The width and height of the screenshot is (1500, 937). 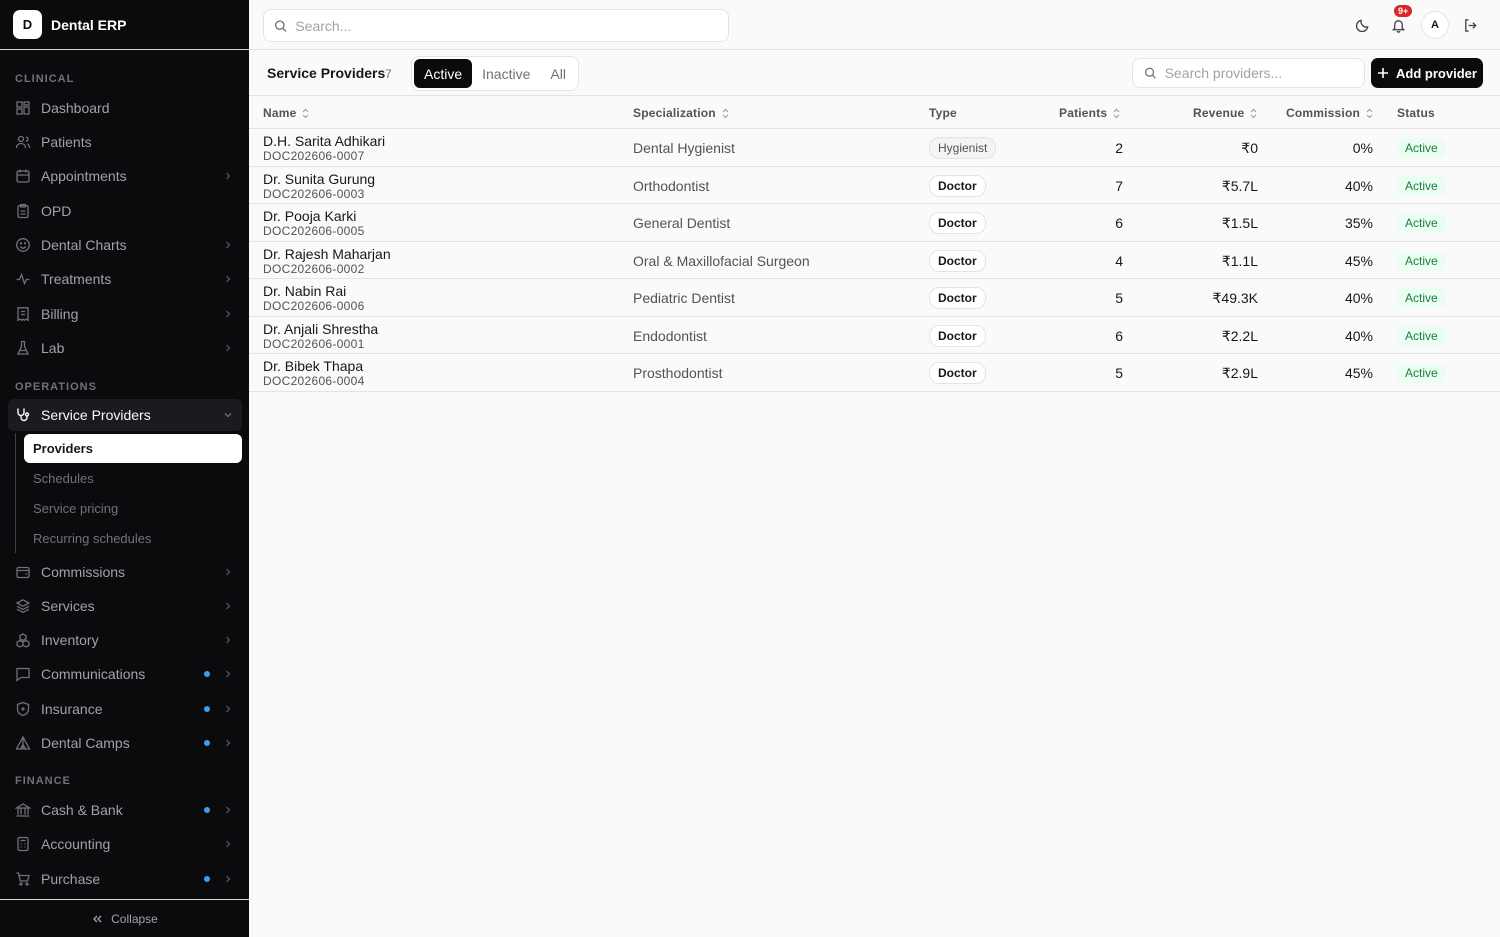 What do you see at coordinates (1239, 260) in the screenshot?
I see `revenue-cell: ₹1.1L` at bounding box center [1239, 260].